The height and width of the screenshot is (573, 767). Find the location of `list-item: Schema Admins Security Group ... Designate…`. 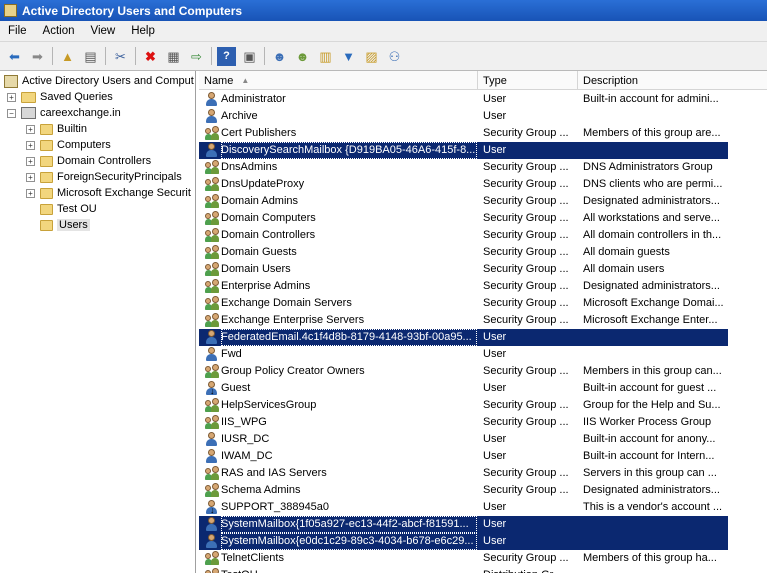

list-item: Schema Admins Security Group ... Designate… is located at coordinates (463, 490).